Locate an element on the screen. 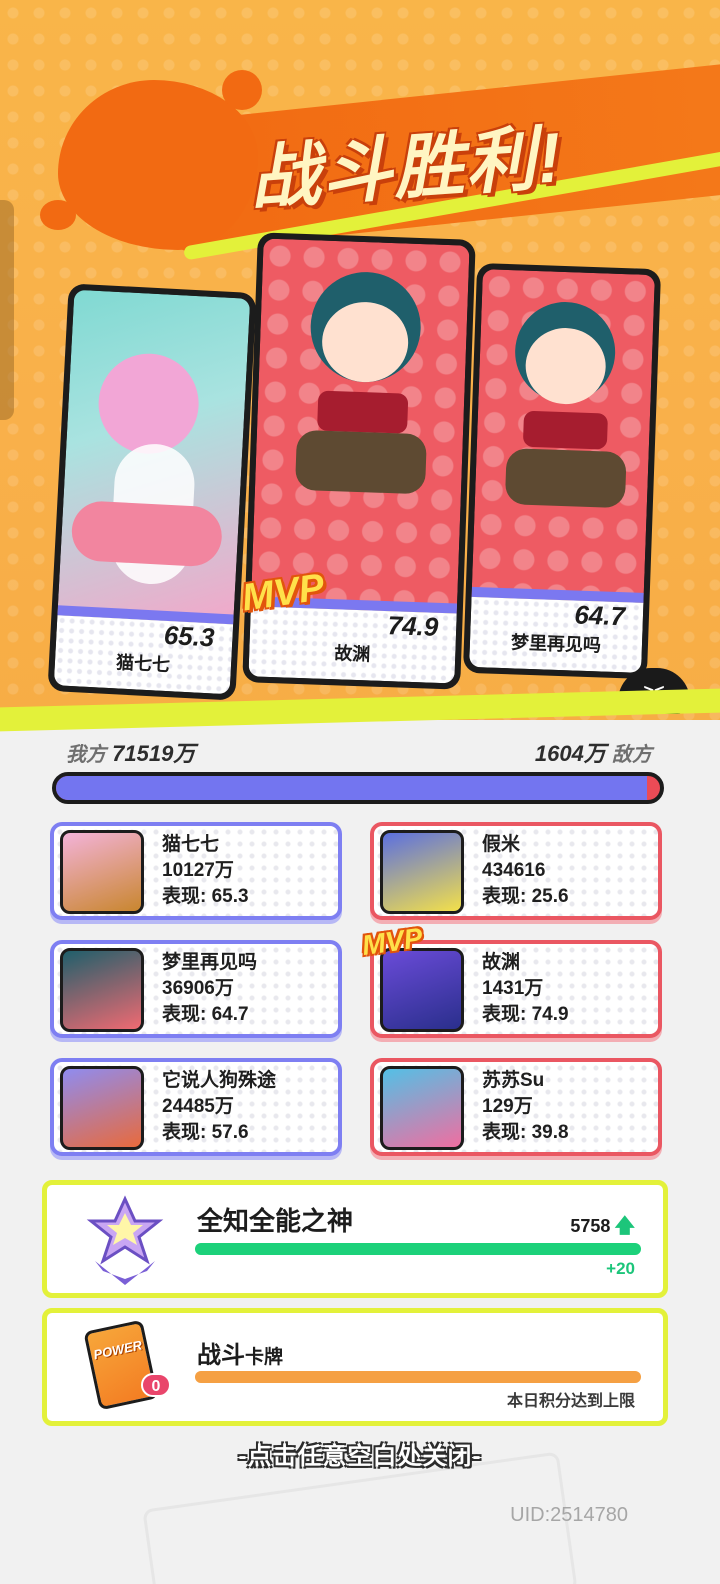 The width and height of the screenshot is (720, 1584). ally-row-3: 它说人狗殊途 24485万 表现: 57.6 is located at coordinates (196, 1107).